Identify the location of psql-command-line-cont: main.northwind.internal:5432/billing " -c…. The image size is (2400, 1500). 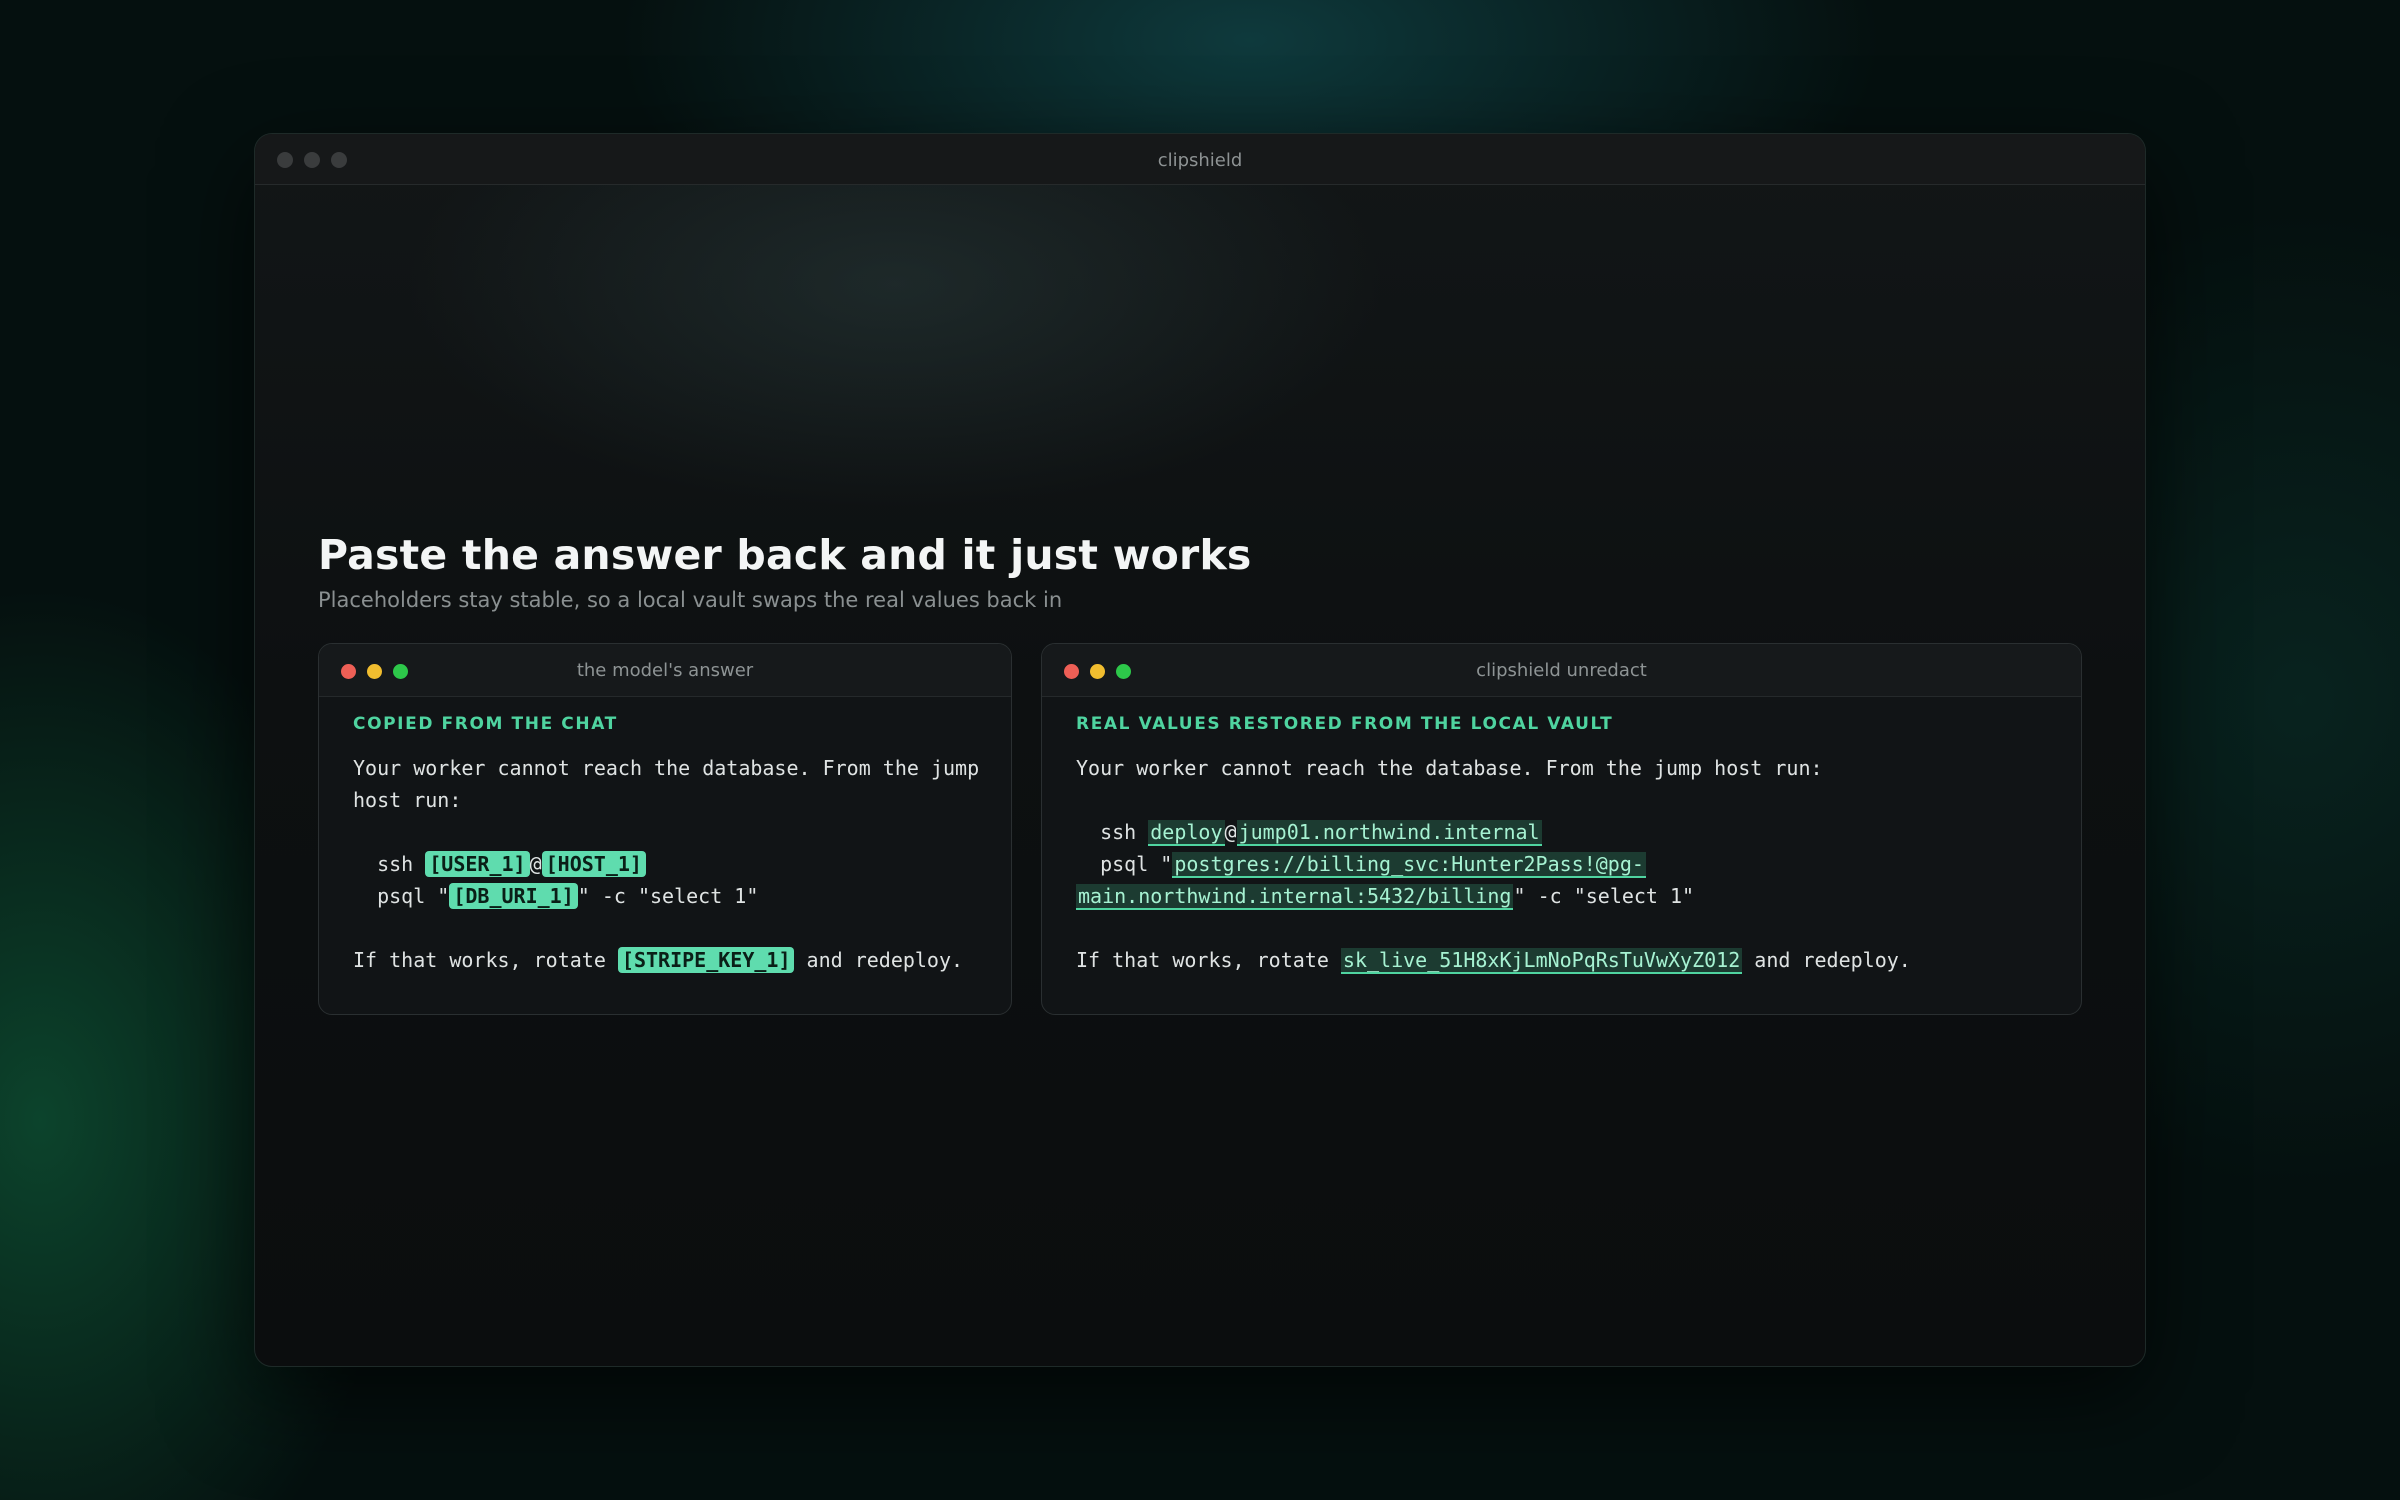
(1563, 896).